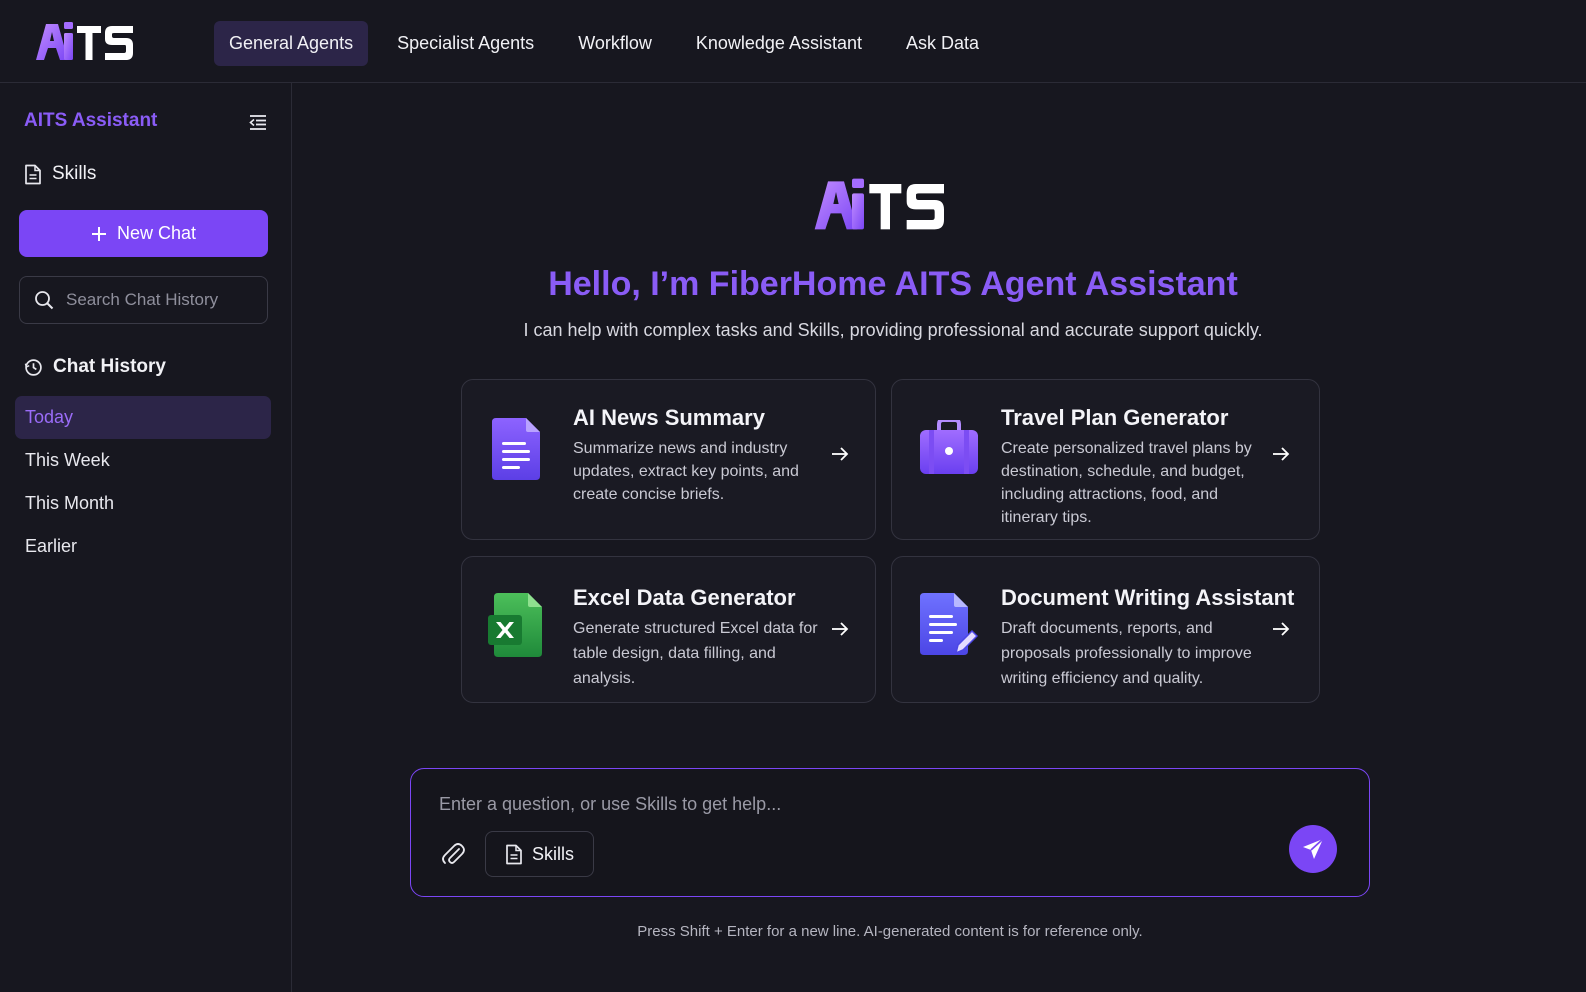 This screenshot has width=1586, height=992. What do you see at coordinates (98, 233) in the screenshot?
I see `plus-icon` at bounding box center [98, 233].